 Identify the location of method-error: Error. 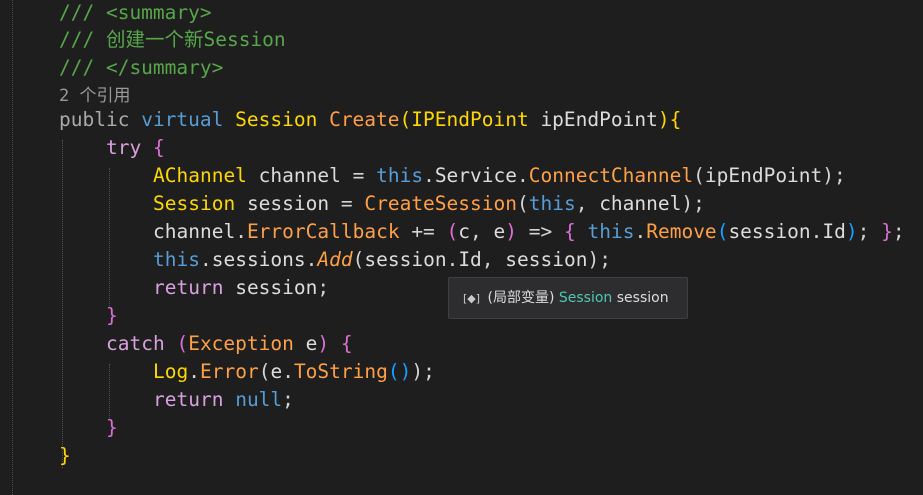
(229, 371).